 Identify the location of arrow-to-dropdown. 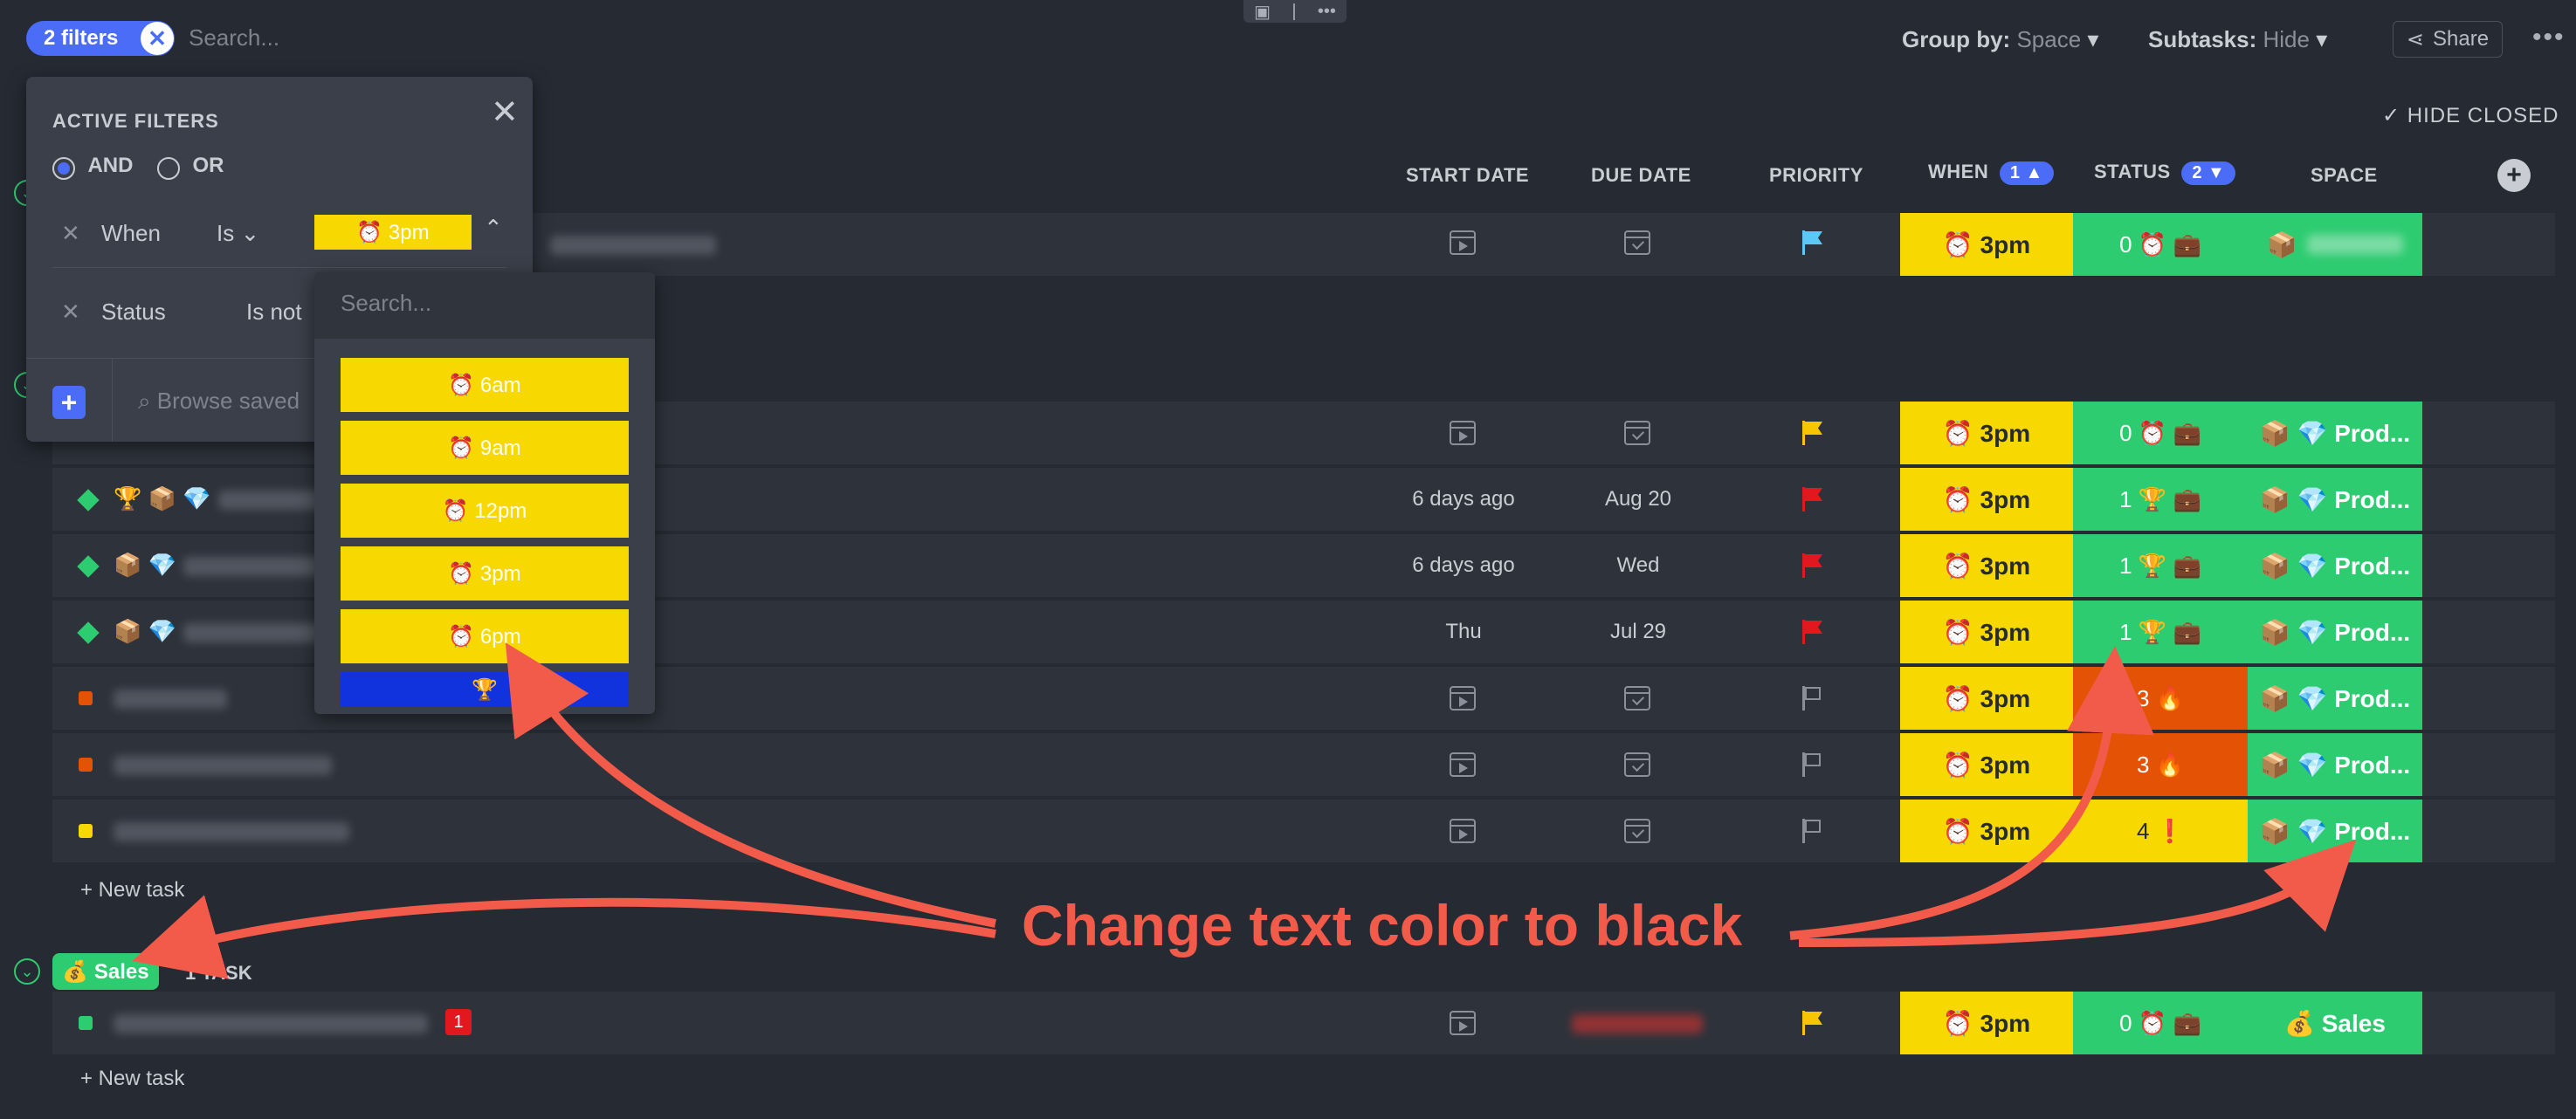
(750, 785).